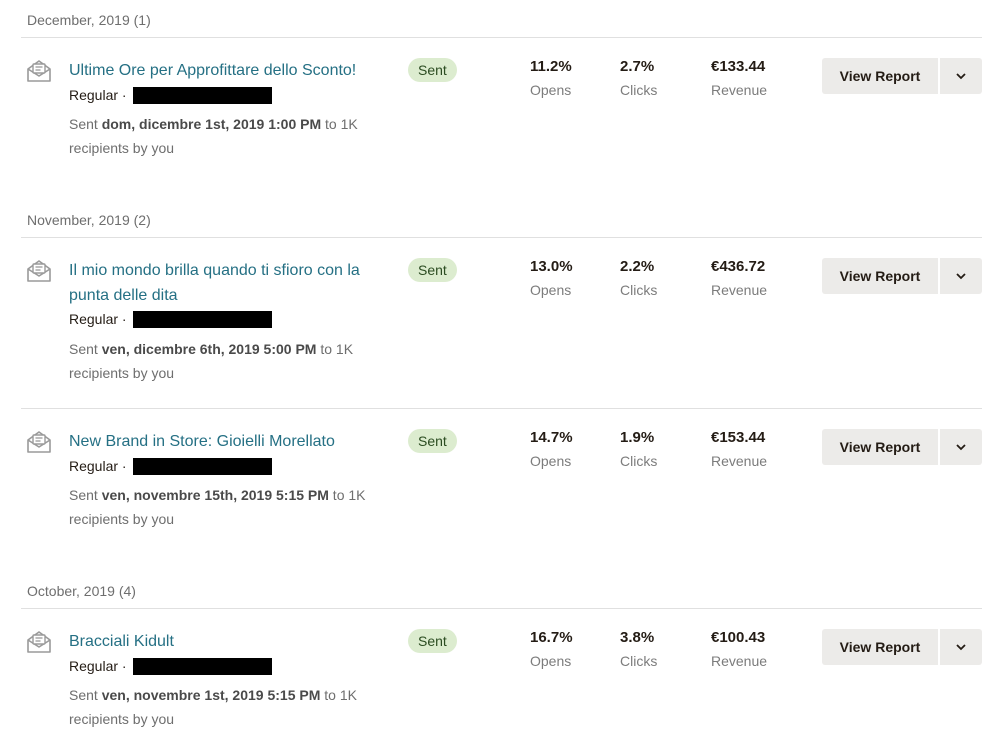 The image size is (1008, 748). What do you see at coordinates (738, 66) in the screenshot?
I see `revenue-value: €133.44` at bounding box center [738, 66].